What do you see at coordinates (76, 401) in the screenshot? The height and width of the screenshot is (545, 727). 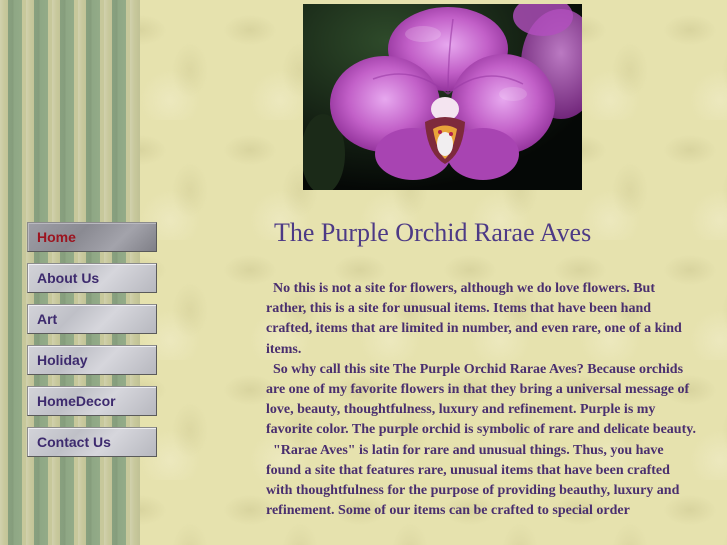 I see `nav-homedecor-label: HomeDecor` at bounding box center [76, 401].